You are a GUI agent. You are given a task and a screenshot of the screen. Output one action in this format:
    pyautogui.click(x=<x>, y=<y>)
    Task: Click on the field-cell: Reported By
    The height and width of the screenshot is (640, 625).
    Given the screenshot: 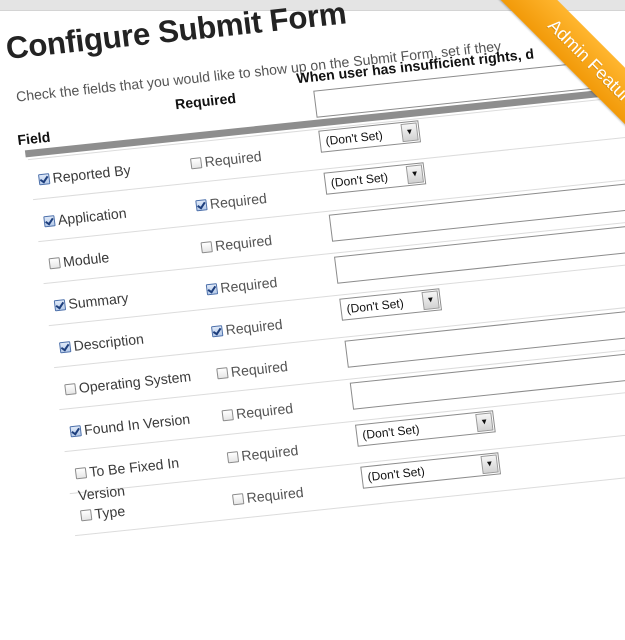 What is the action you would take?
    pyautogui.click(x=114, y=171)
    